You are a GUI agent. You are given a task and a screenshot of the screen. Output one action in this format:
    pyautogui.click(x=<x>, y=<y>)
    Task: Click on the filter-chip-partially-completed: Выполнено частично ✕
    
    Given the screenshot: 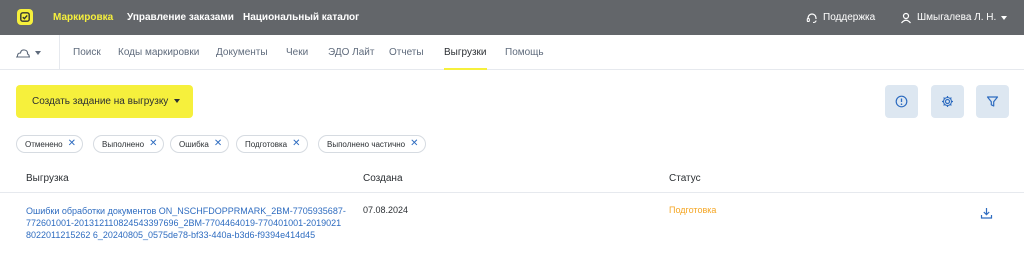 What is the action you would take?
    pyautogui.click(x=372, y=144)
    